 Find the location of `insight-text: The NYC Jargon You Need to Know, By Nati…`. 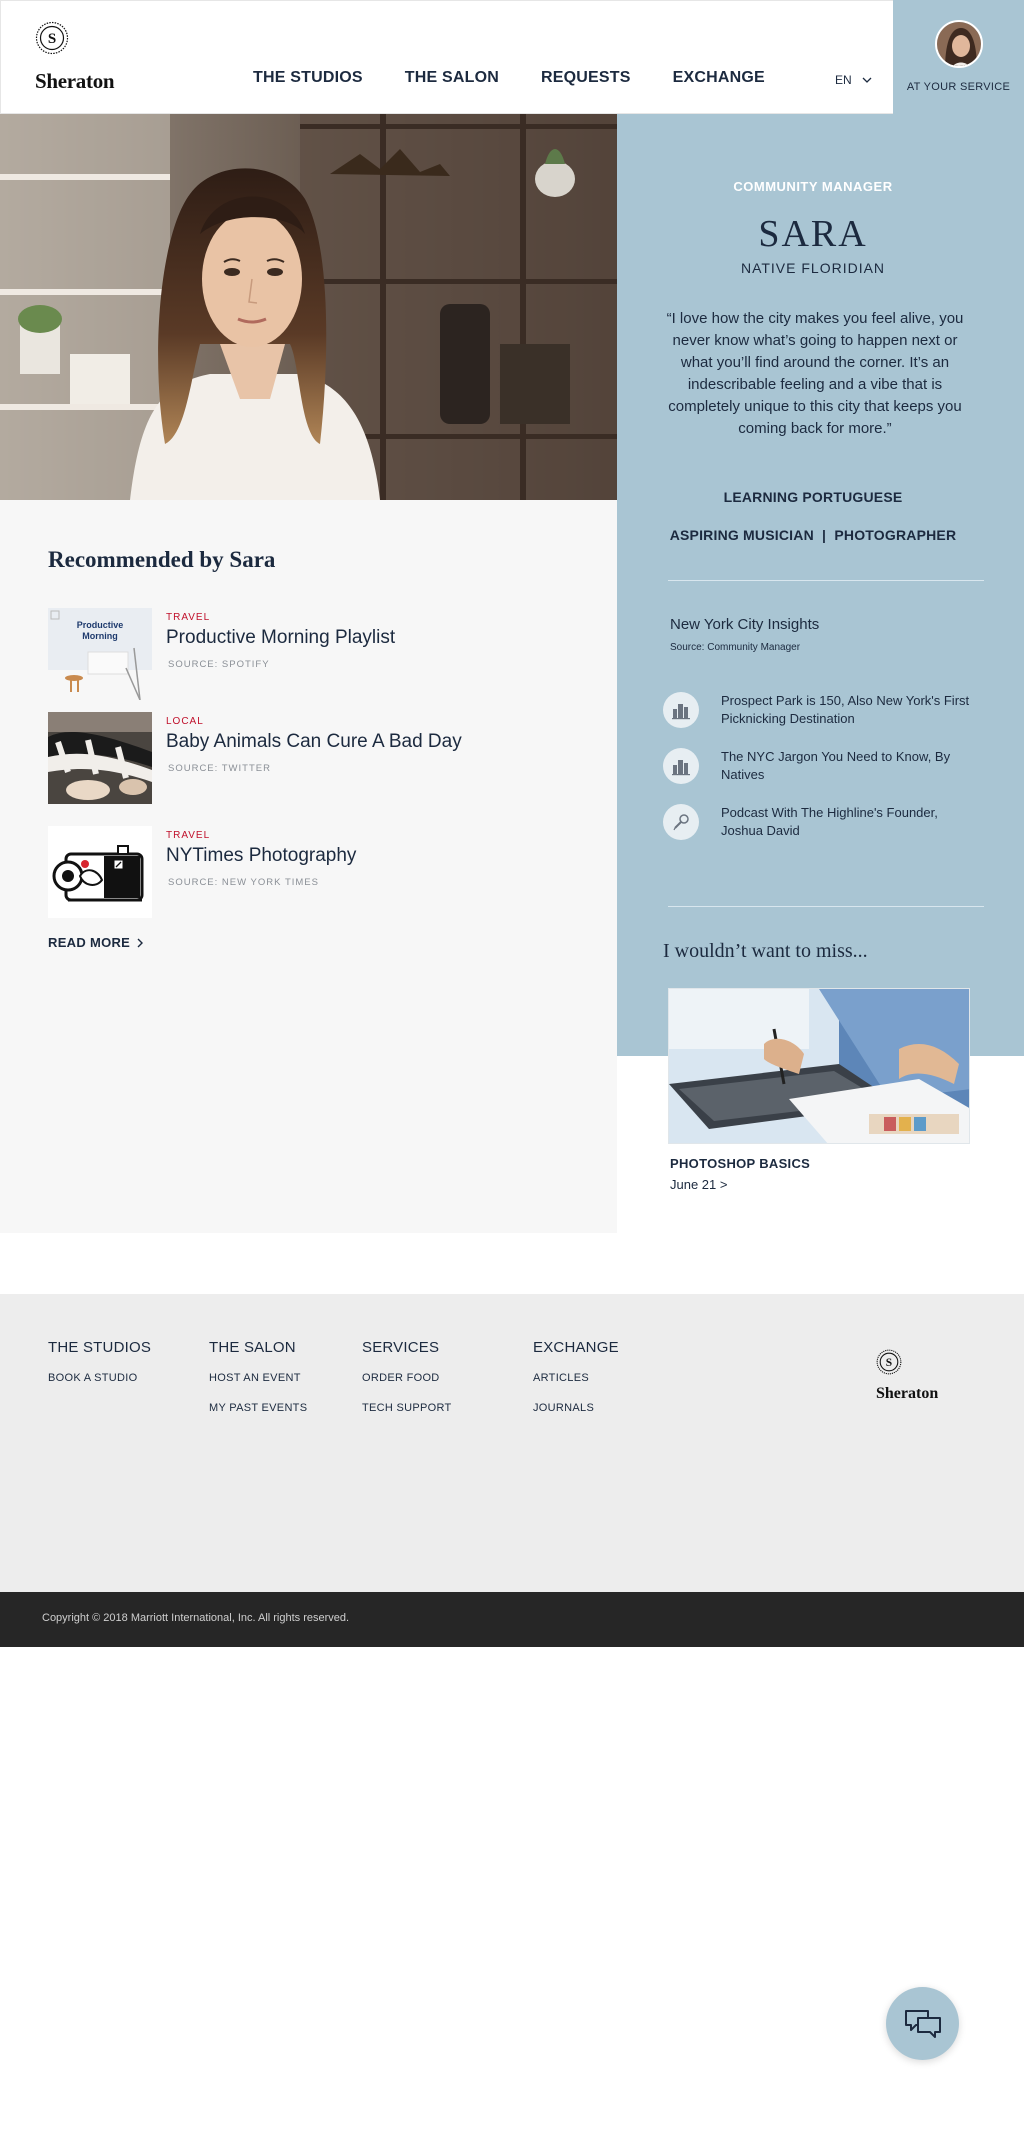

insight-text: The NYC Jargon You Need to Know, By Nati… is located at coordinates (836, 765).